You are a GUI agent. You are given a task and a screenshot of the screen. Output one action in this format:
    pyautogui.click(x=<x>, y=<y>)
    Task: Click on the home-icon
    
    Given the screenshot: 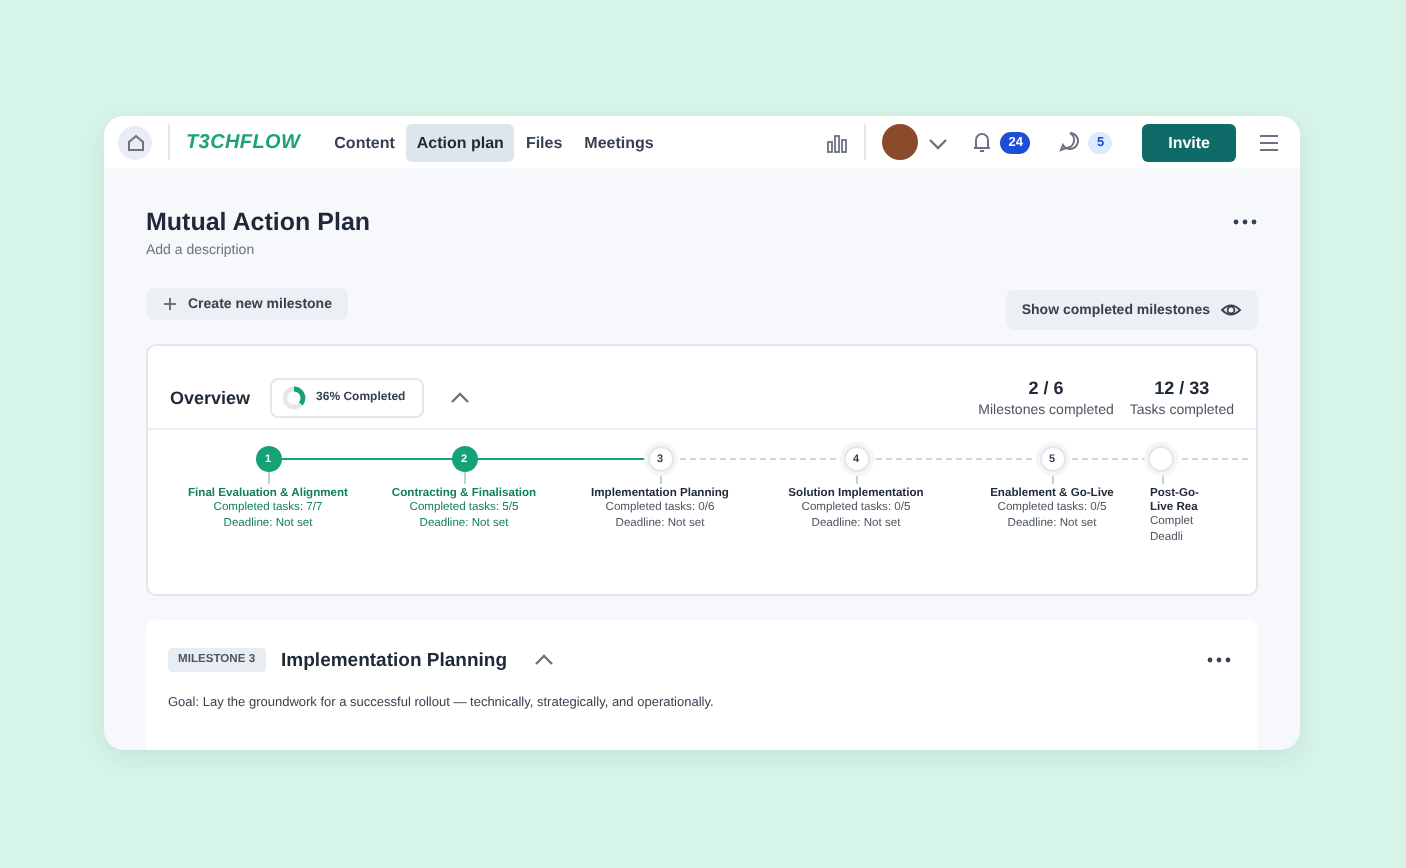 What is the action you would take?
    pyautogui.click(x=135, y=142)
    